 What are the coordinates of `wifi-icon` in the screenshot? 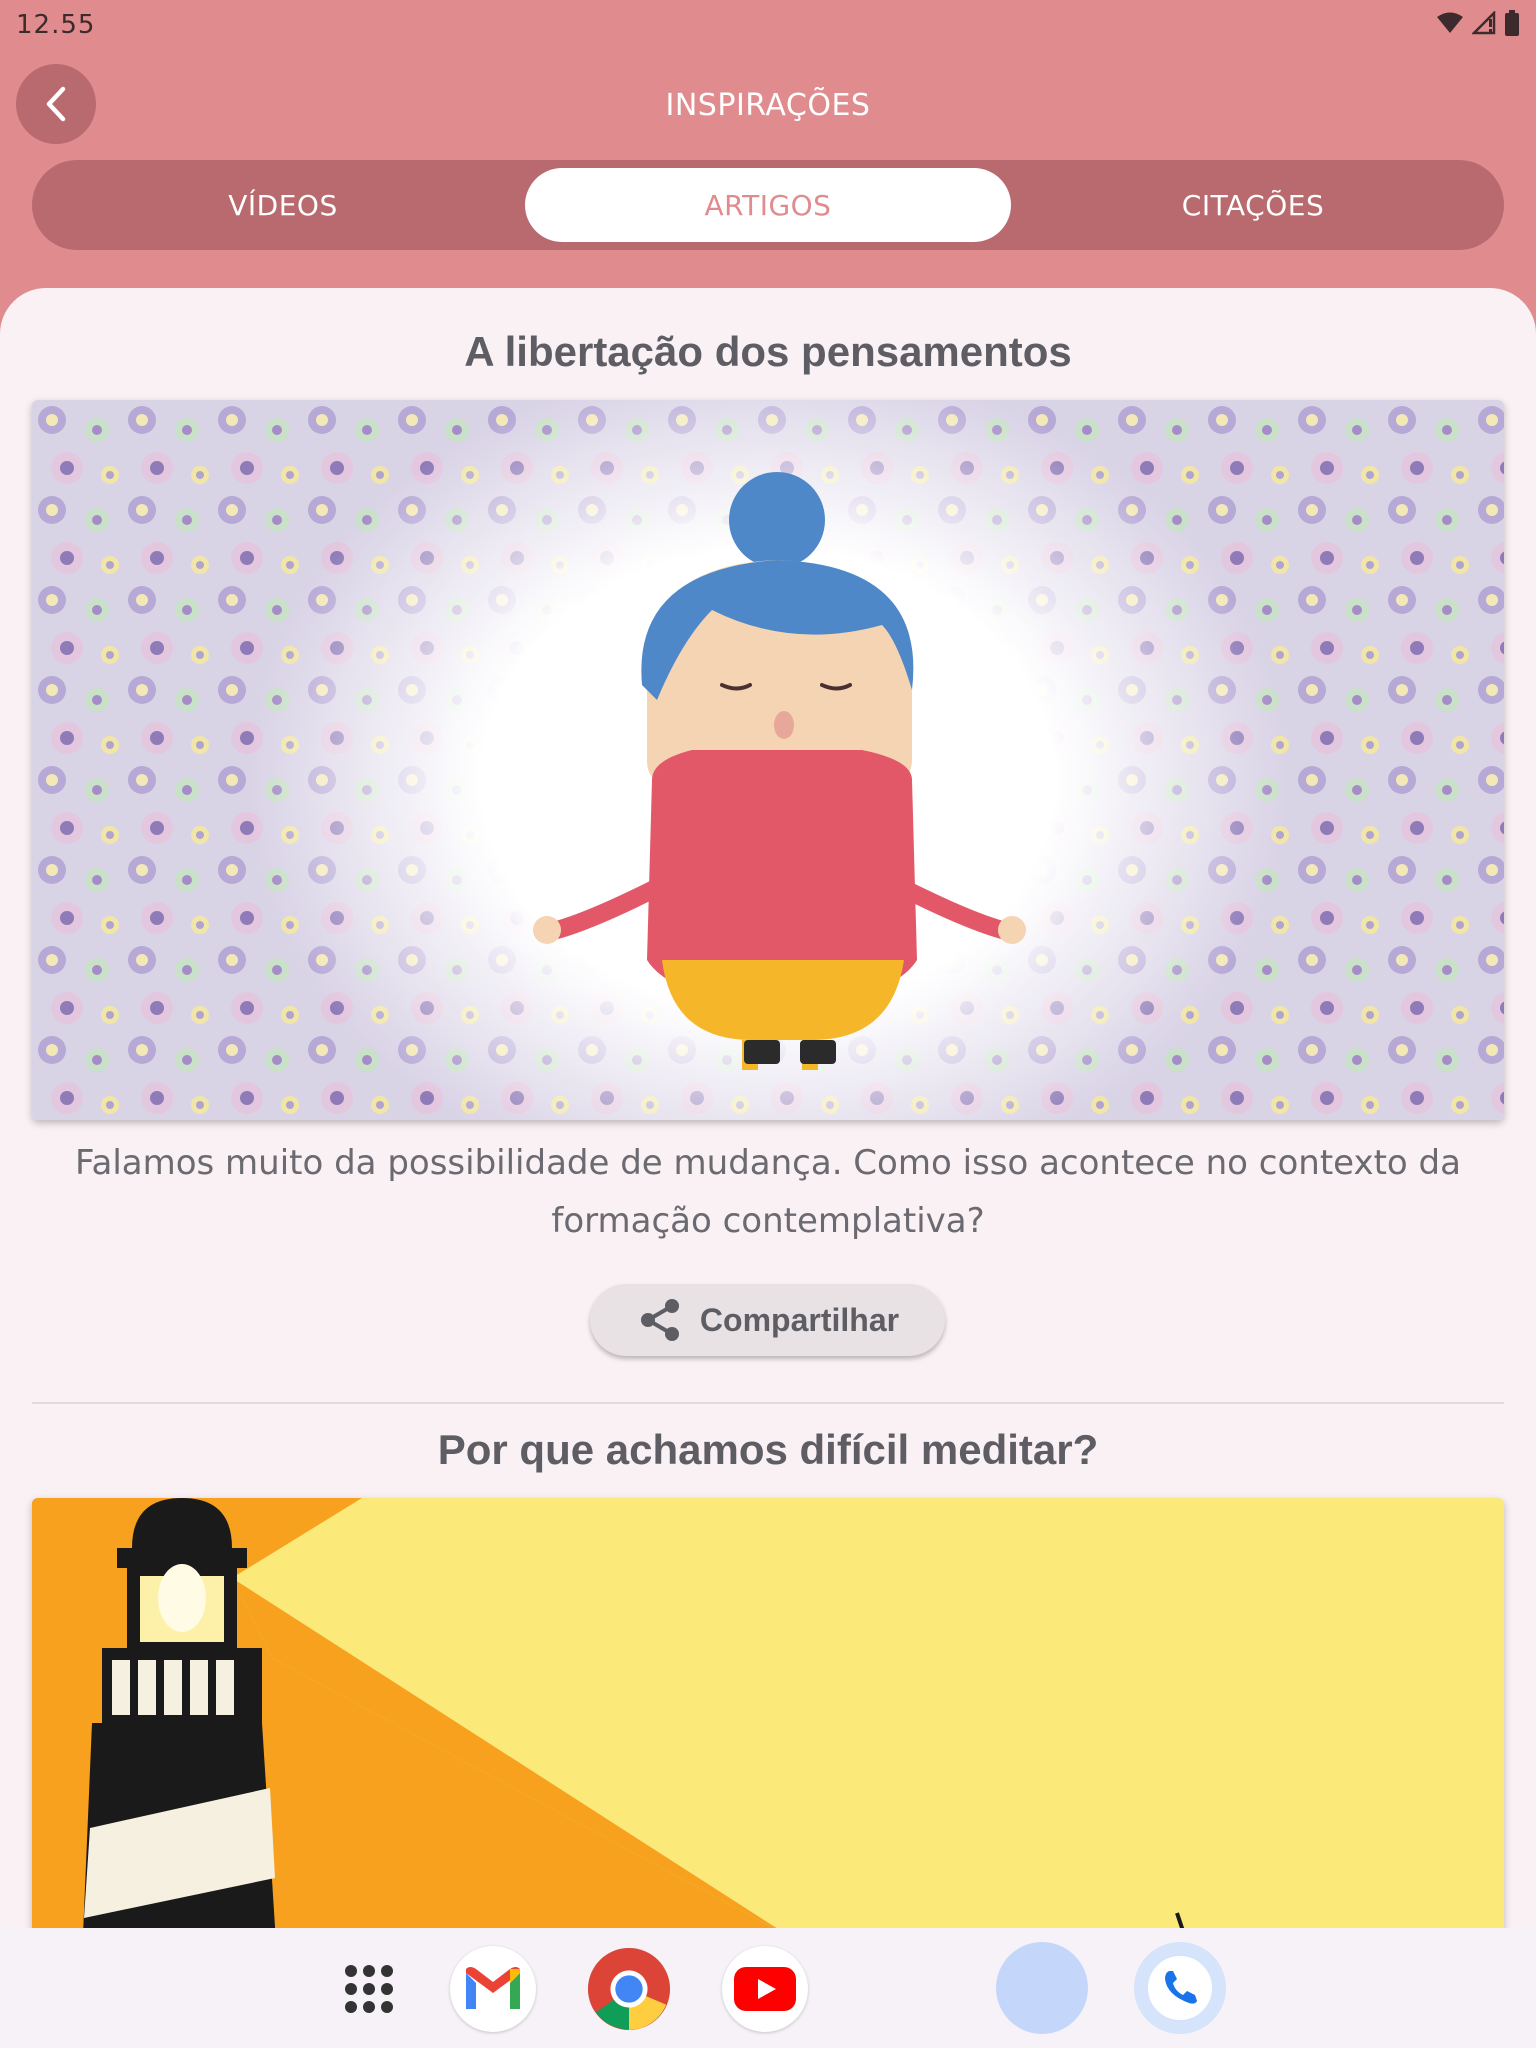 It's located at (1450, 22).